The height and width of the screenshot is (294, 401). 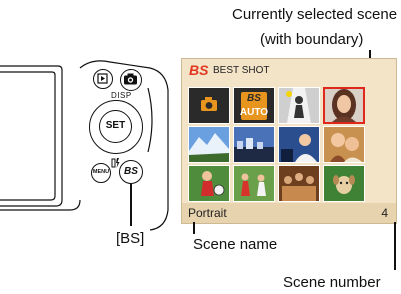 What do you see at coordinates (131, 205) in the screenshot?
I see `bs-leader-line` at bounding box center [131, 205].